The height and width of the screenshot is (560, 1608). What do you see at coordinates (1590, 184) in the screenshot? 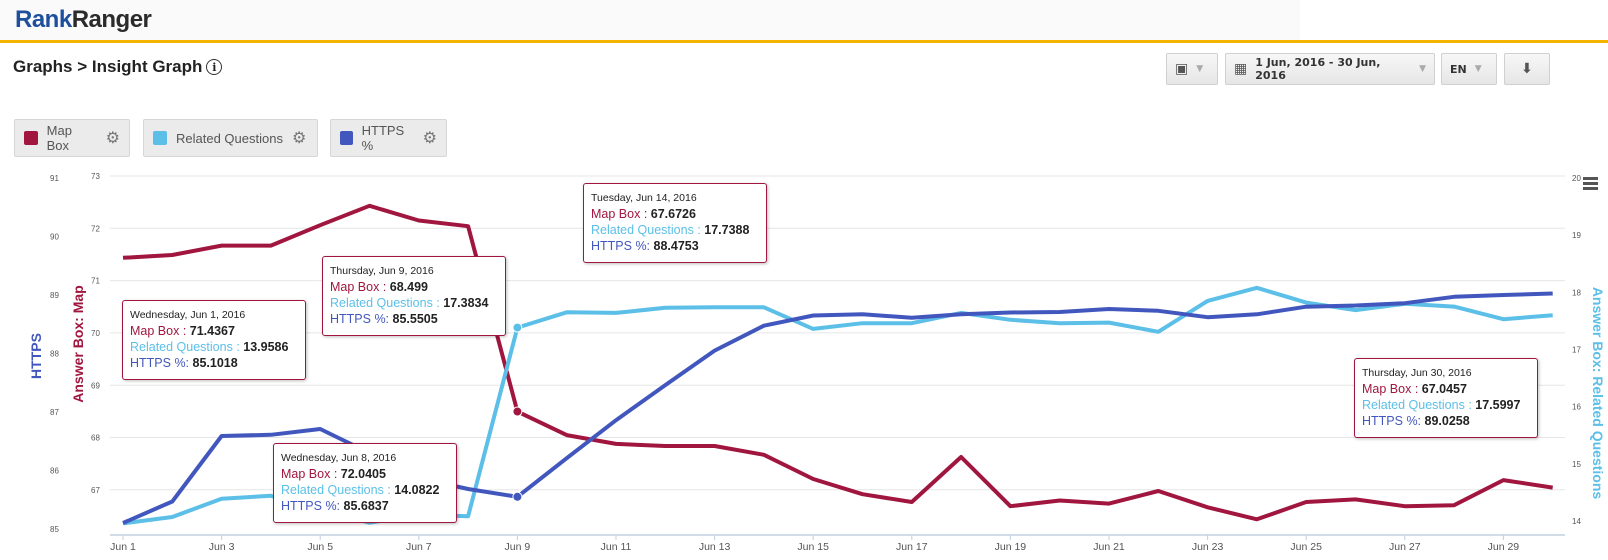
I see `chart-menu-icon` at bounding box center [1590, 184].